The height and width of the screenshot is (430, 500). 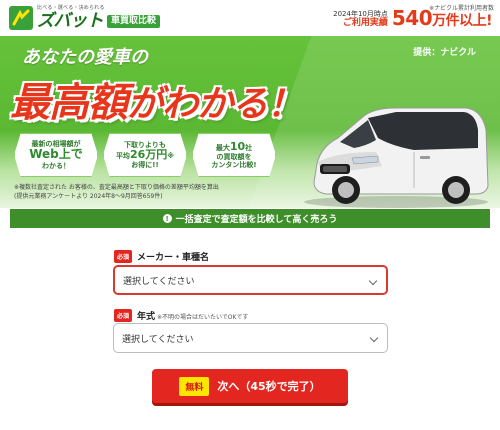 What do you see at coordinates (85, 57) in the screenshot?
I see `hero-subtitle: あなたの愛車の` at bounding box center [85, 57].